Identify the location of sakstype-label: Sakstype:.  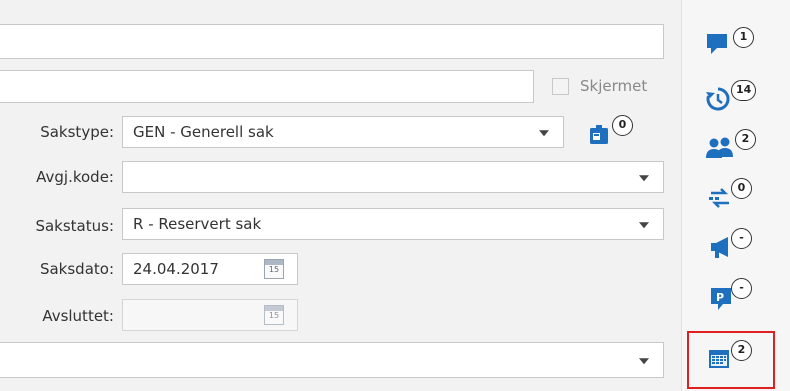
(77, 132).